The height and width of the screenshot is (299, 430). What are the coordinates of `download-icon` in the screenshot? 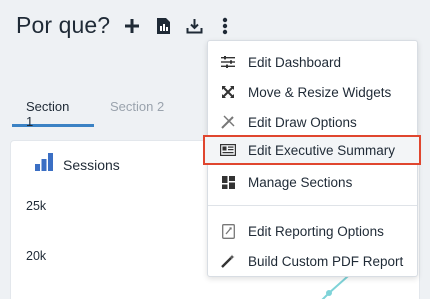 It's located at (194, 26).